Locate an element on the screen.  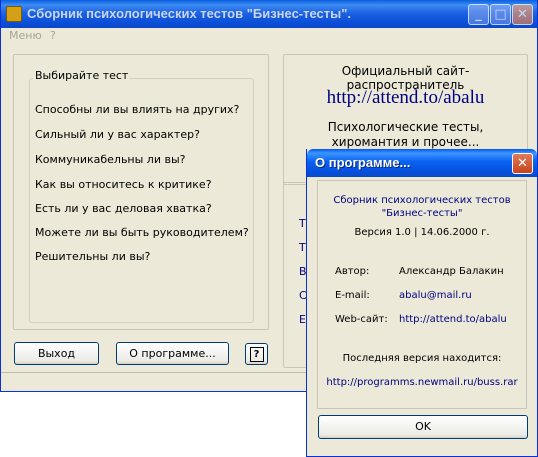
test-item-criticism: Как вы относитесь к критике? is located at coordinates (123, 184).